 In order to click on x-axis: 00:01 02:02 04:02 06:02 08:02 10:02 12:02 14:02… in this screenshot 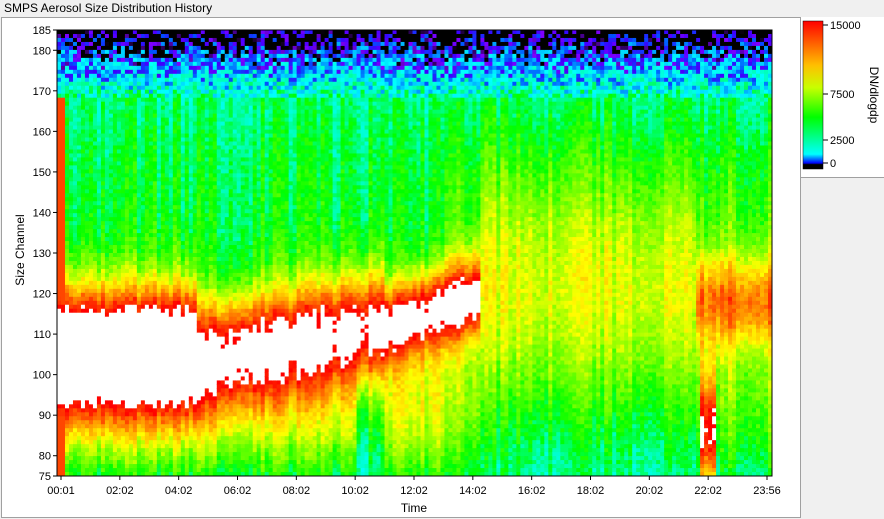, I will do `click(414, 486)`.